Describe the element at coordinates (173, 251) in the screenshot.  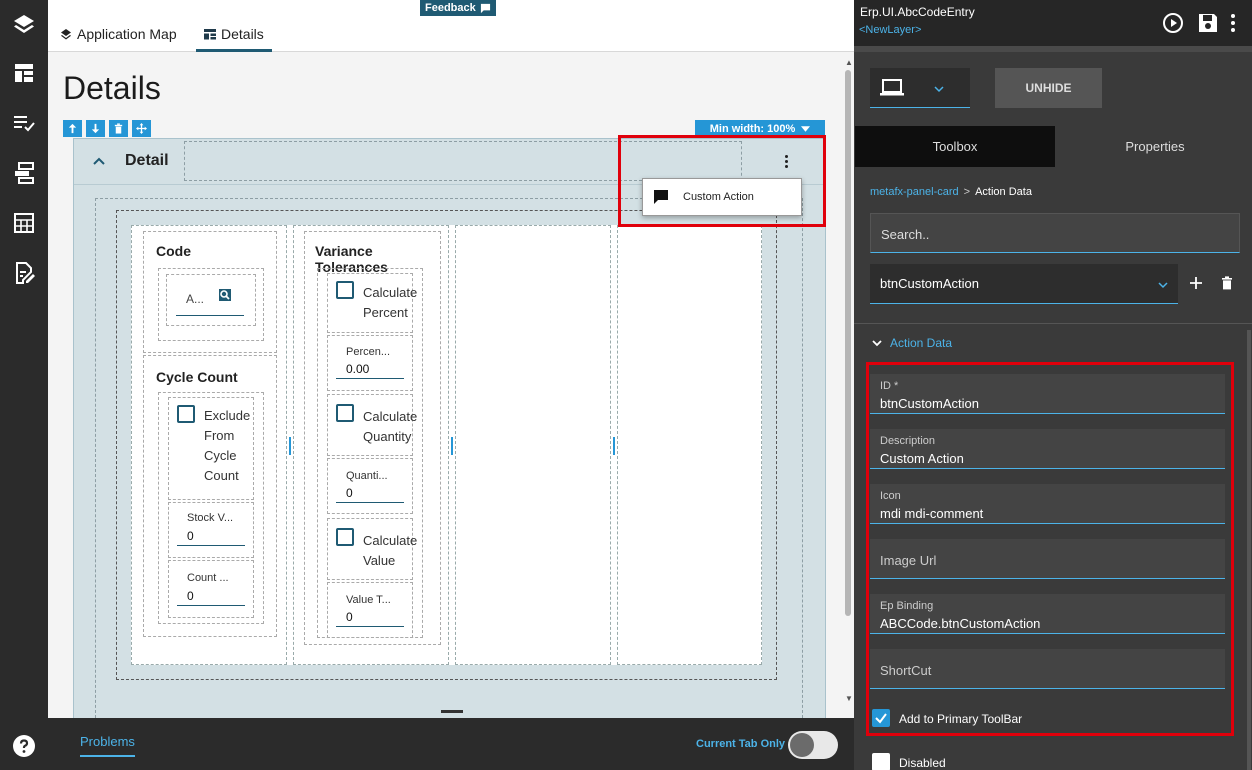
I see `group-title: Code` at that location.